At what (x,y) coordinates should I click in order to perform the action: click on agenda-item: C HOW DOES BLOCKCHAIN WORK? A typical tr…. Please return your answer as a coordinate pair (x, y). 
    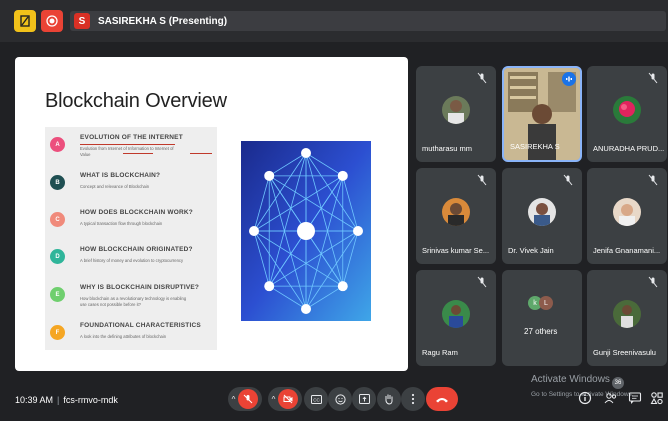
    Looking at the image, I should click on (131, 222).